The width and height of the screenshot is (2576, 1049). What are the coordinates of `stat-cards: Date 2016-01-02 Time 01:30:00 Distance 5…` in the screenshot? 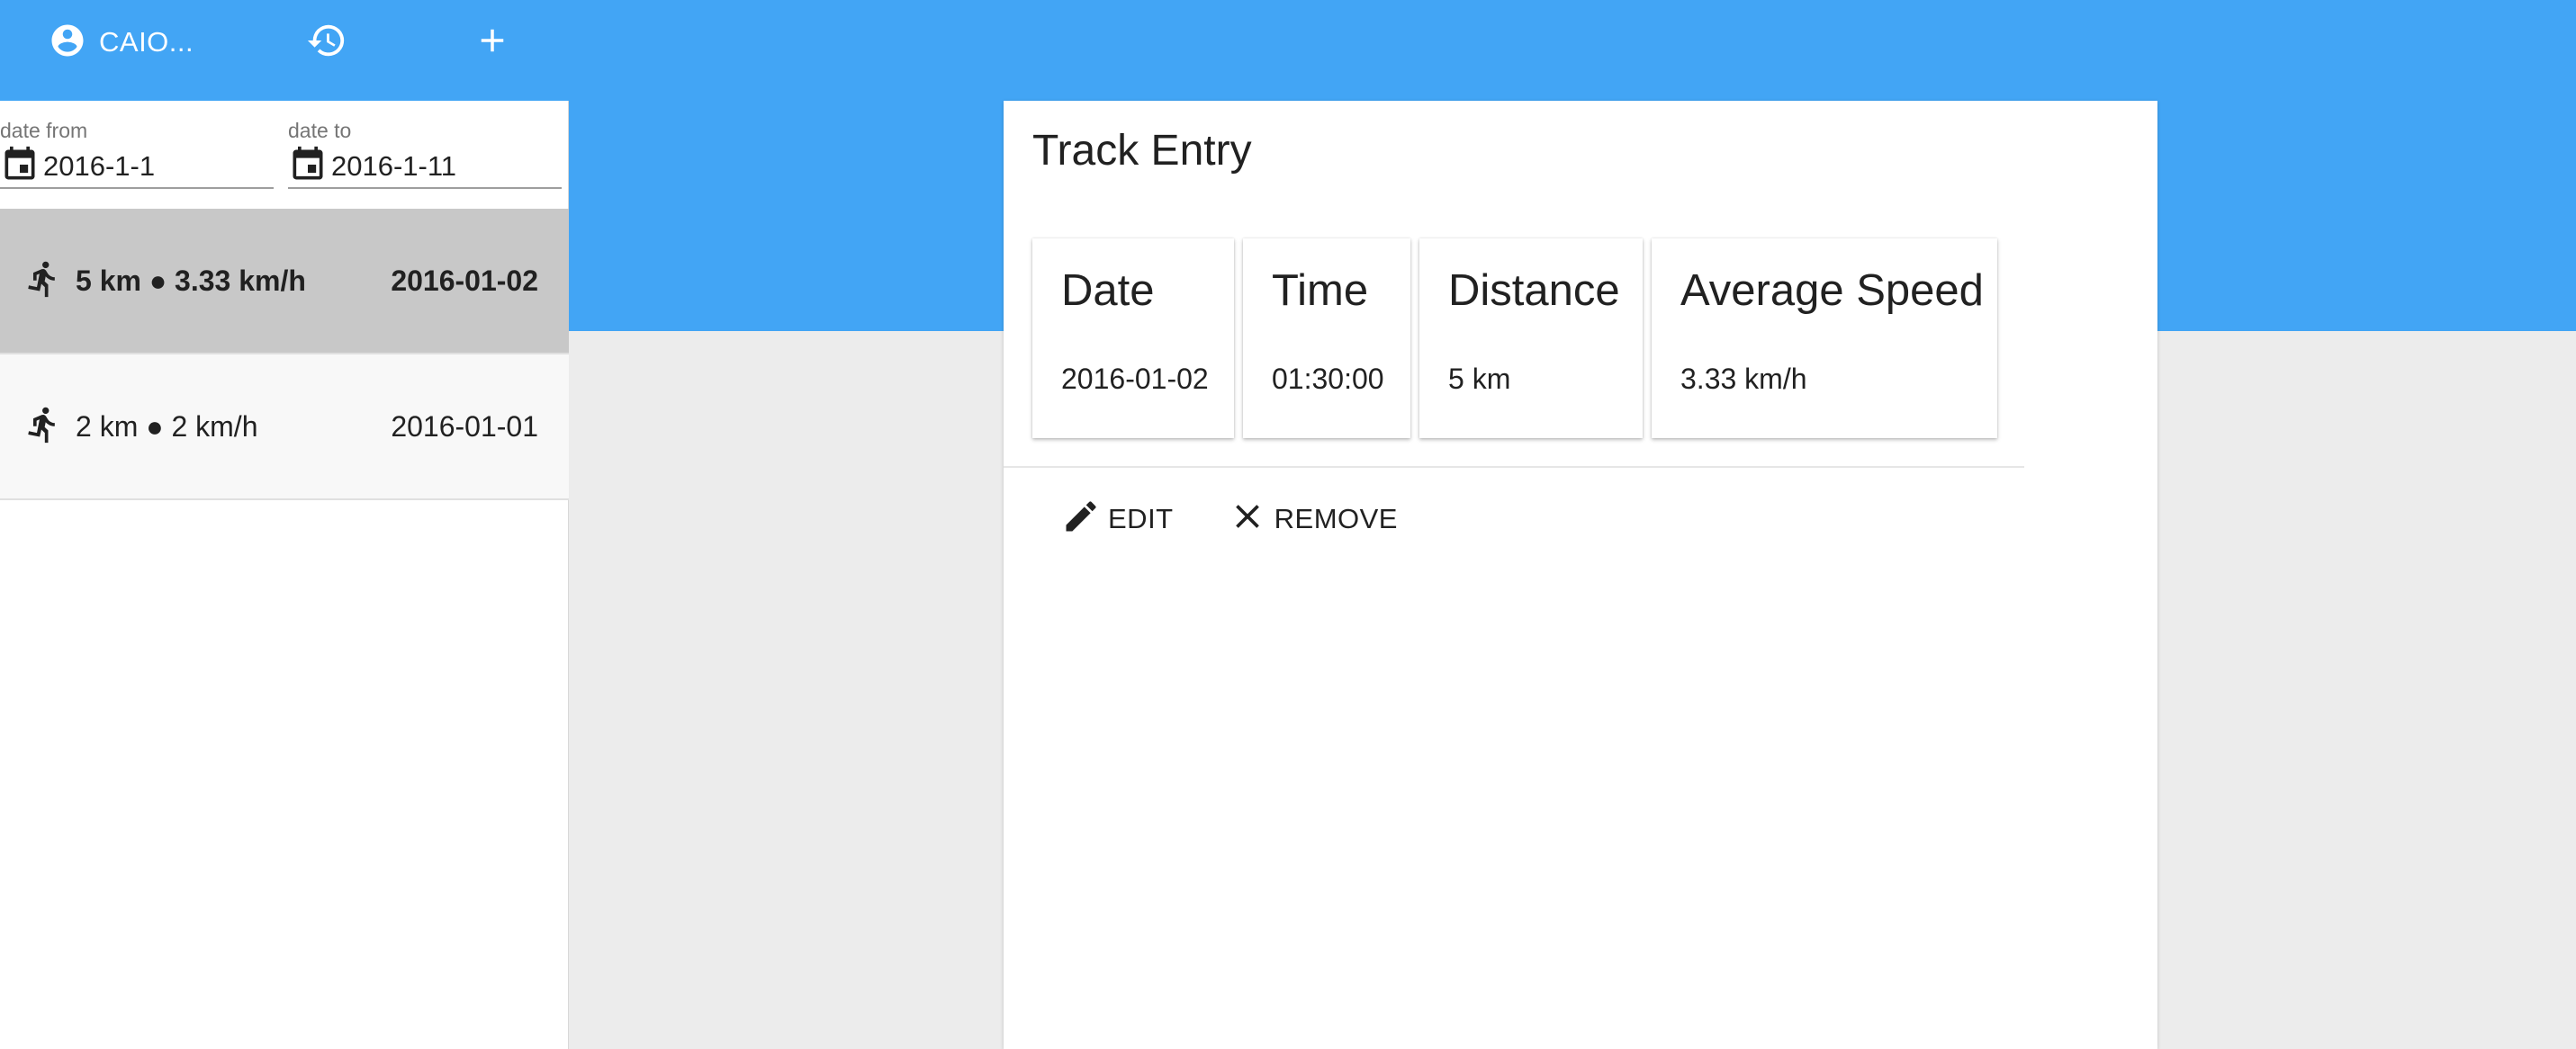 It's located at (1514, 338).